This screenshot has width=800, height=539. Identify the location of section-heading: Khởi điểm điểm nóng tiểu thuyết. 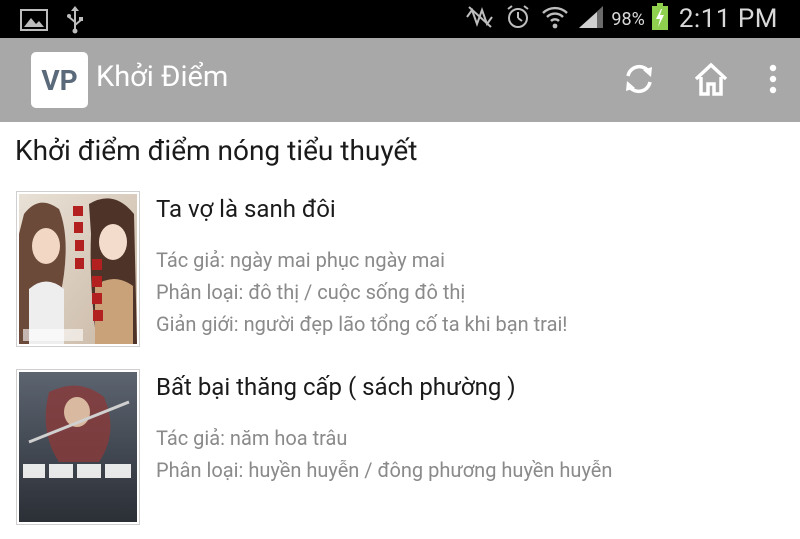
(216, 150).